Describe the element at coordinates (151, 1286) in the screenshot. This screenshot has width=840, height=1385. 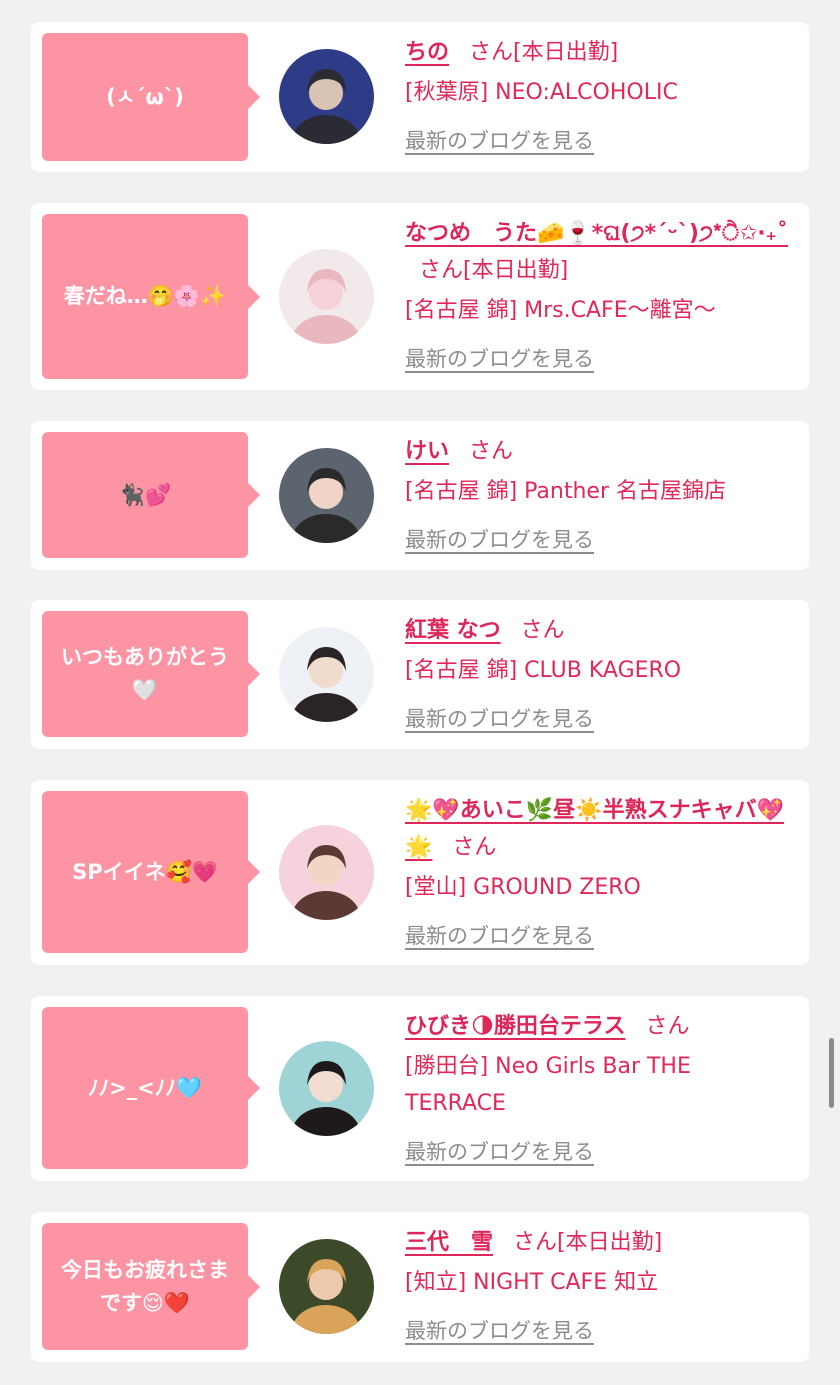
I see `message-bubble: 今日もお疲れさま です😌❤️` at that location.